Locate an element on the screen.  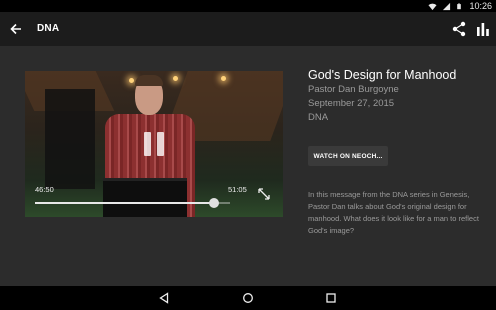
seek-thumb is located at coordinates (213, 203).